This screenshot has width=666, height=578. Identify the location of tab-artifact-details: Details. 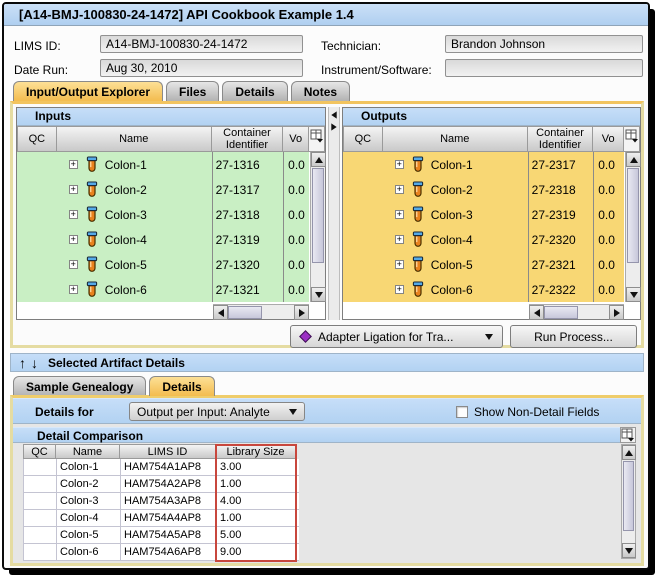
(182, 386).